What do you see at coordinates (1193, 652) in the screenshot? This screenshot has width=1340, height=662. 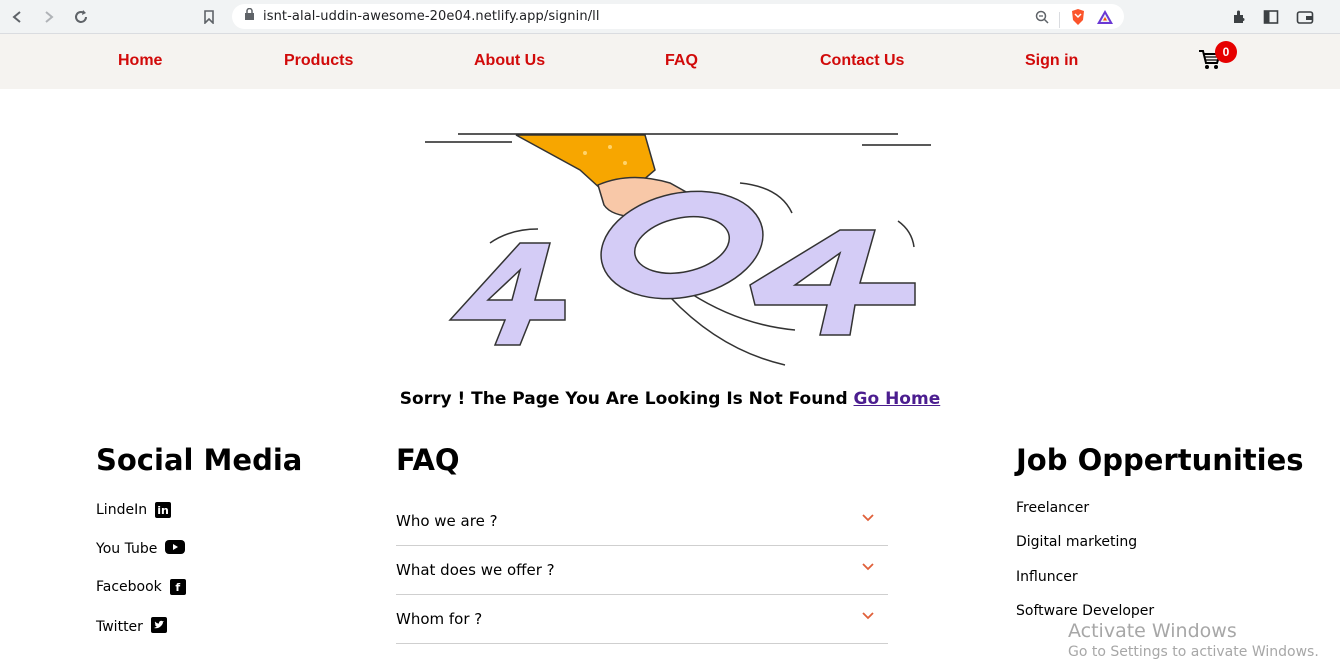 I see `activate-windows-subtext: Go to Settings to activate Windows.` at bounding box center [1193, 652].